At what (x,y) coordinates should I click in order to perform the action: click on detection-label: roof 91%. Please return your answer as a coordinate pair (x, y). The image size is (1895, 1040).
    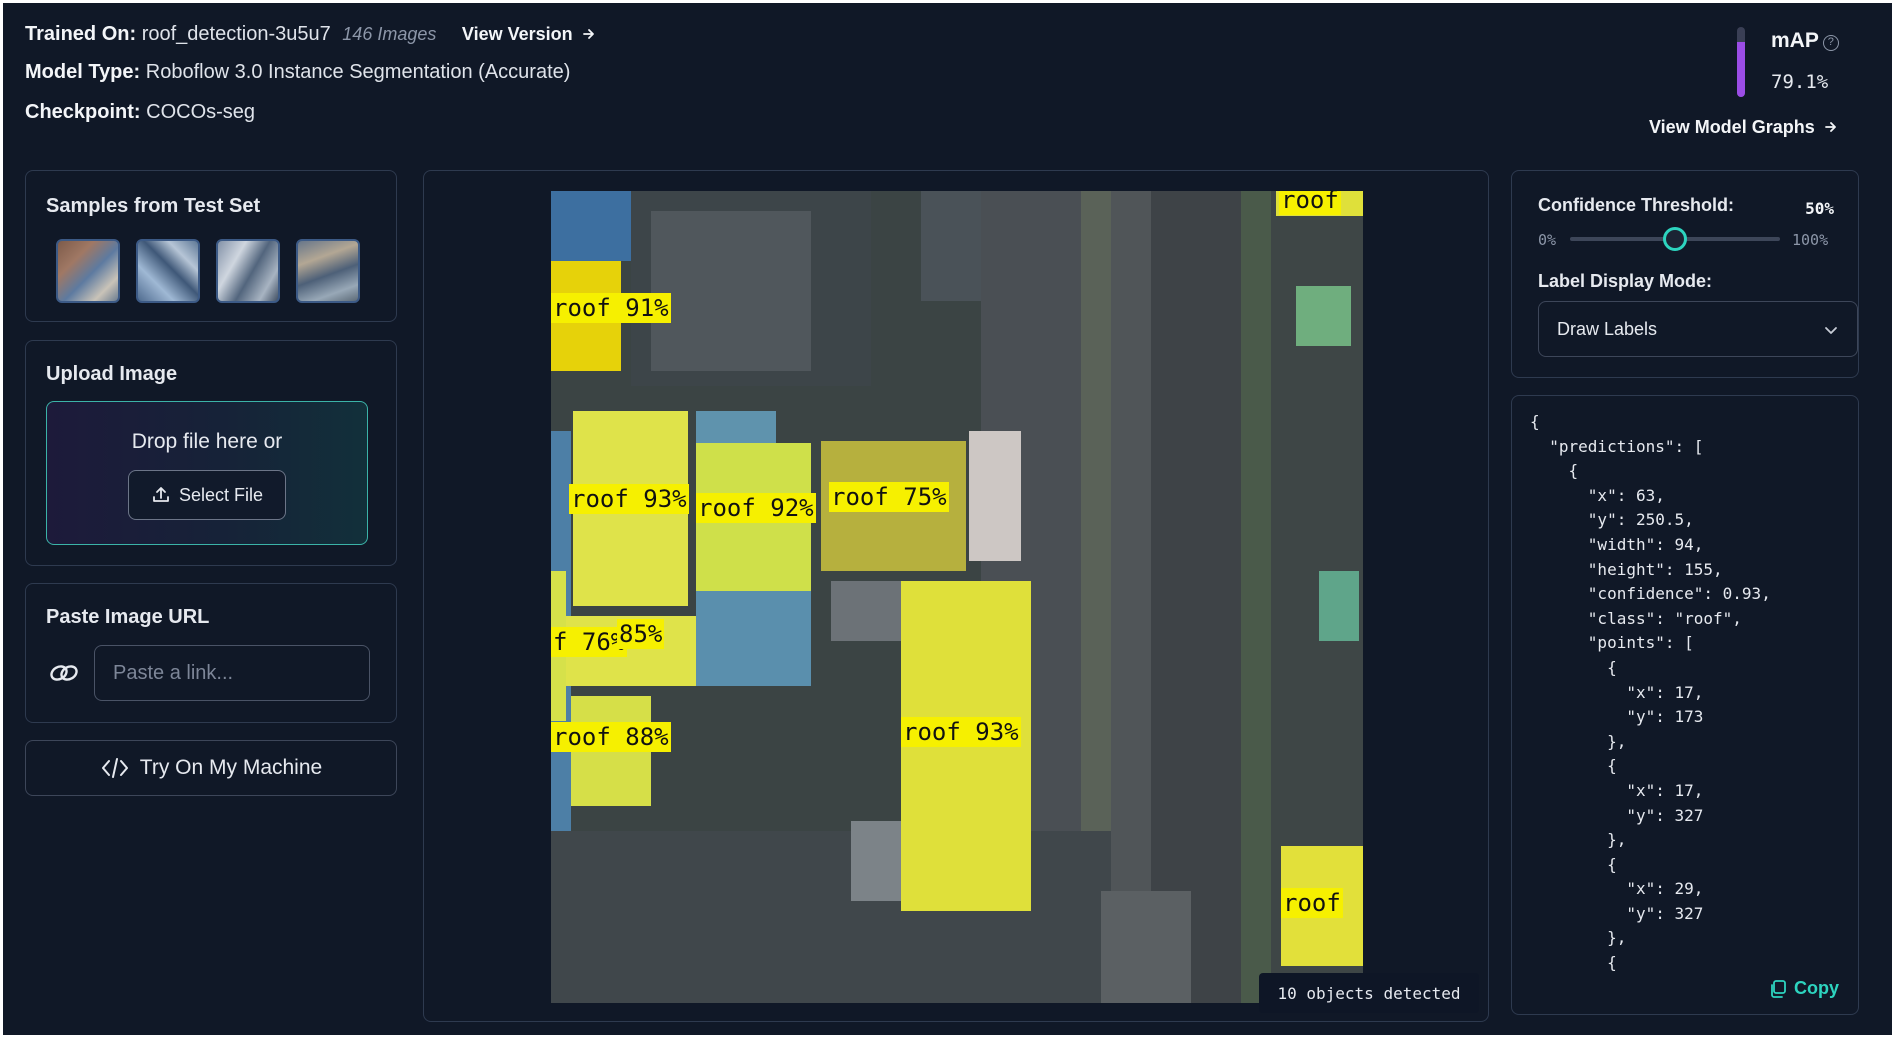
    Looking at the image, I should click on (611, 308).